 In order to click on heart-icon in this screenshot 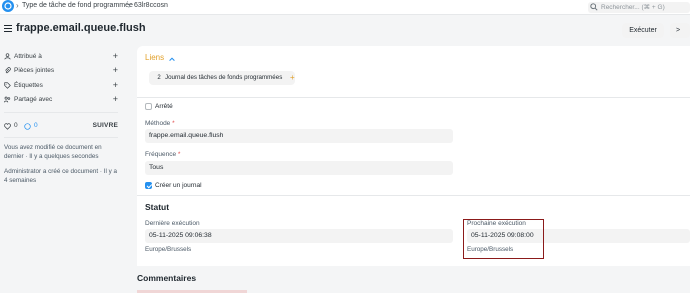, I will do `click(7, 126)`.